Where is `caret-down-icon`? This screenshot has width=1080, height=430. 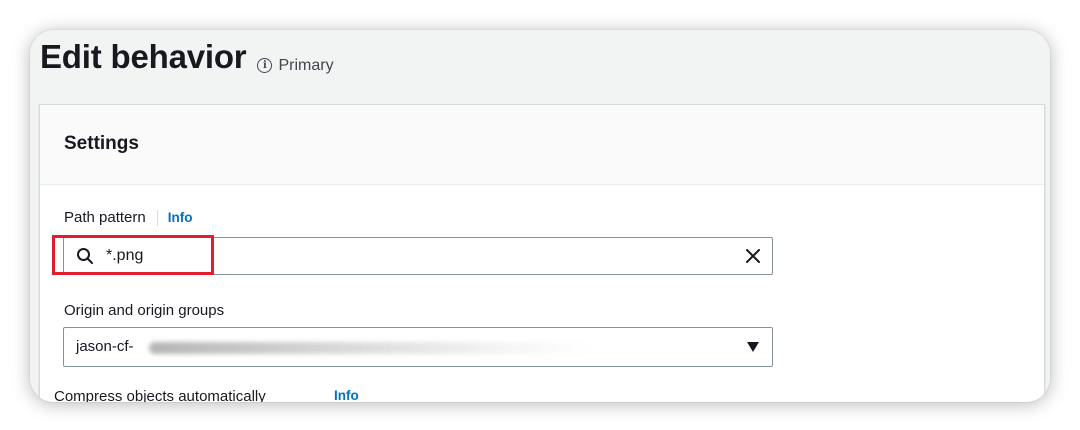 caret-down-icon is located at coordinates (753, 347).